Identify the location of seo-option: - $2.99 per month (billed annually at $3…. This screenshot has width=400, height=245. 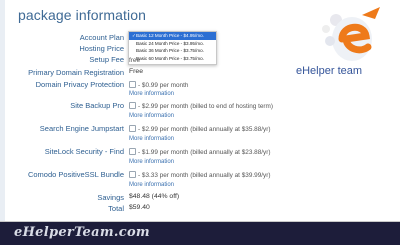
(200, 129).